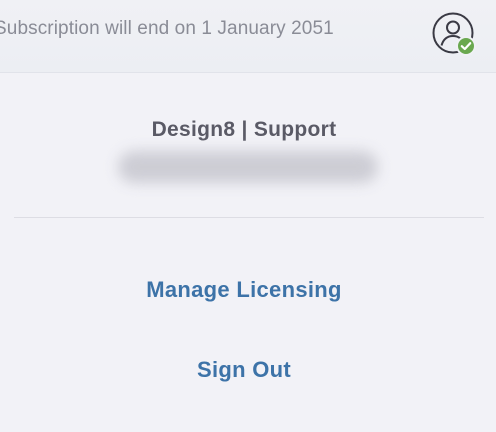  I want to click on user-avatar-button, so click(455, 35).